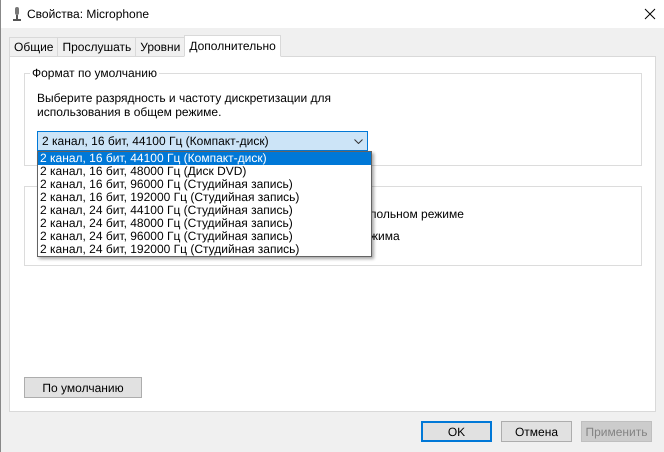  I want to click on tab: Уровни, so click(160, 46).